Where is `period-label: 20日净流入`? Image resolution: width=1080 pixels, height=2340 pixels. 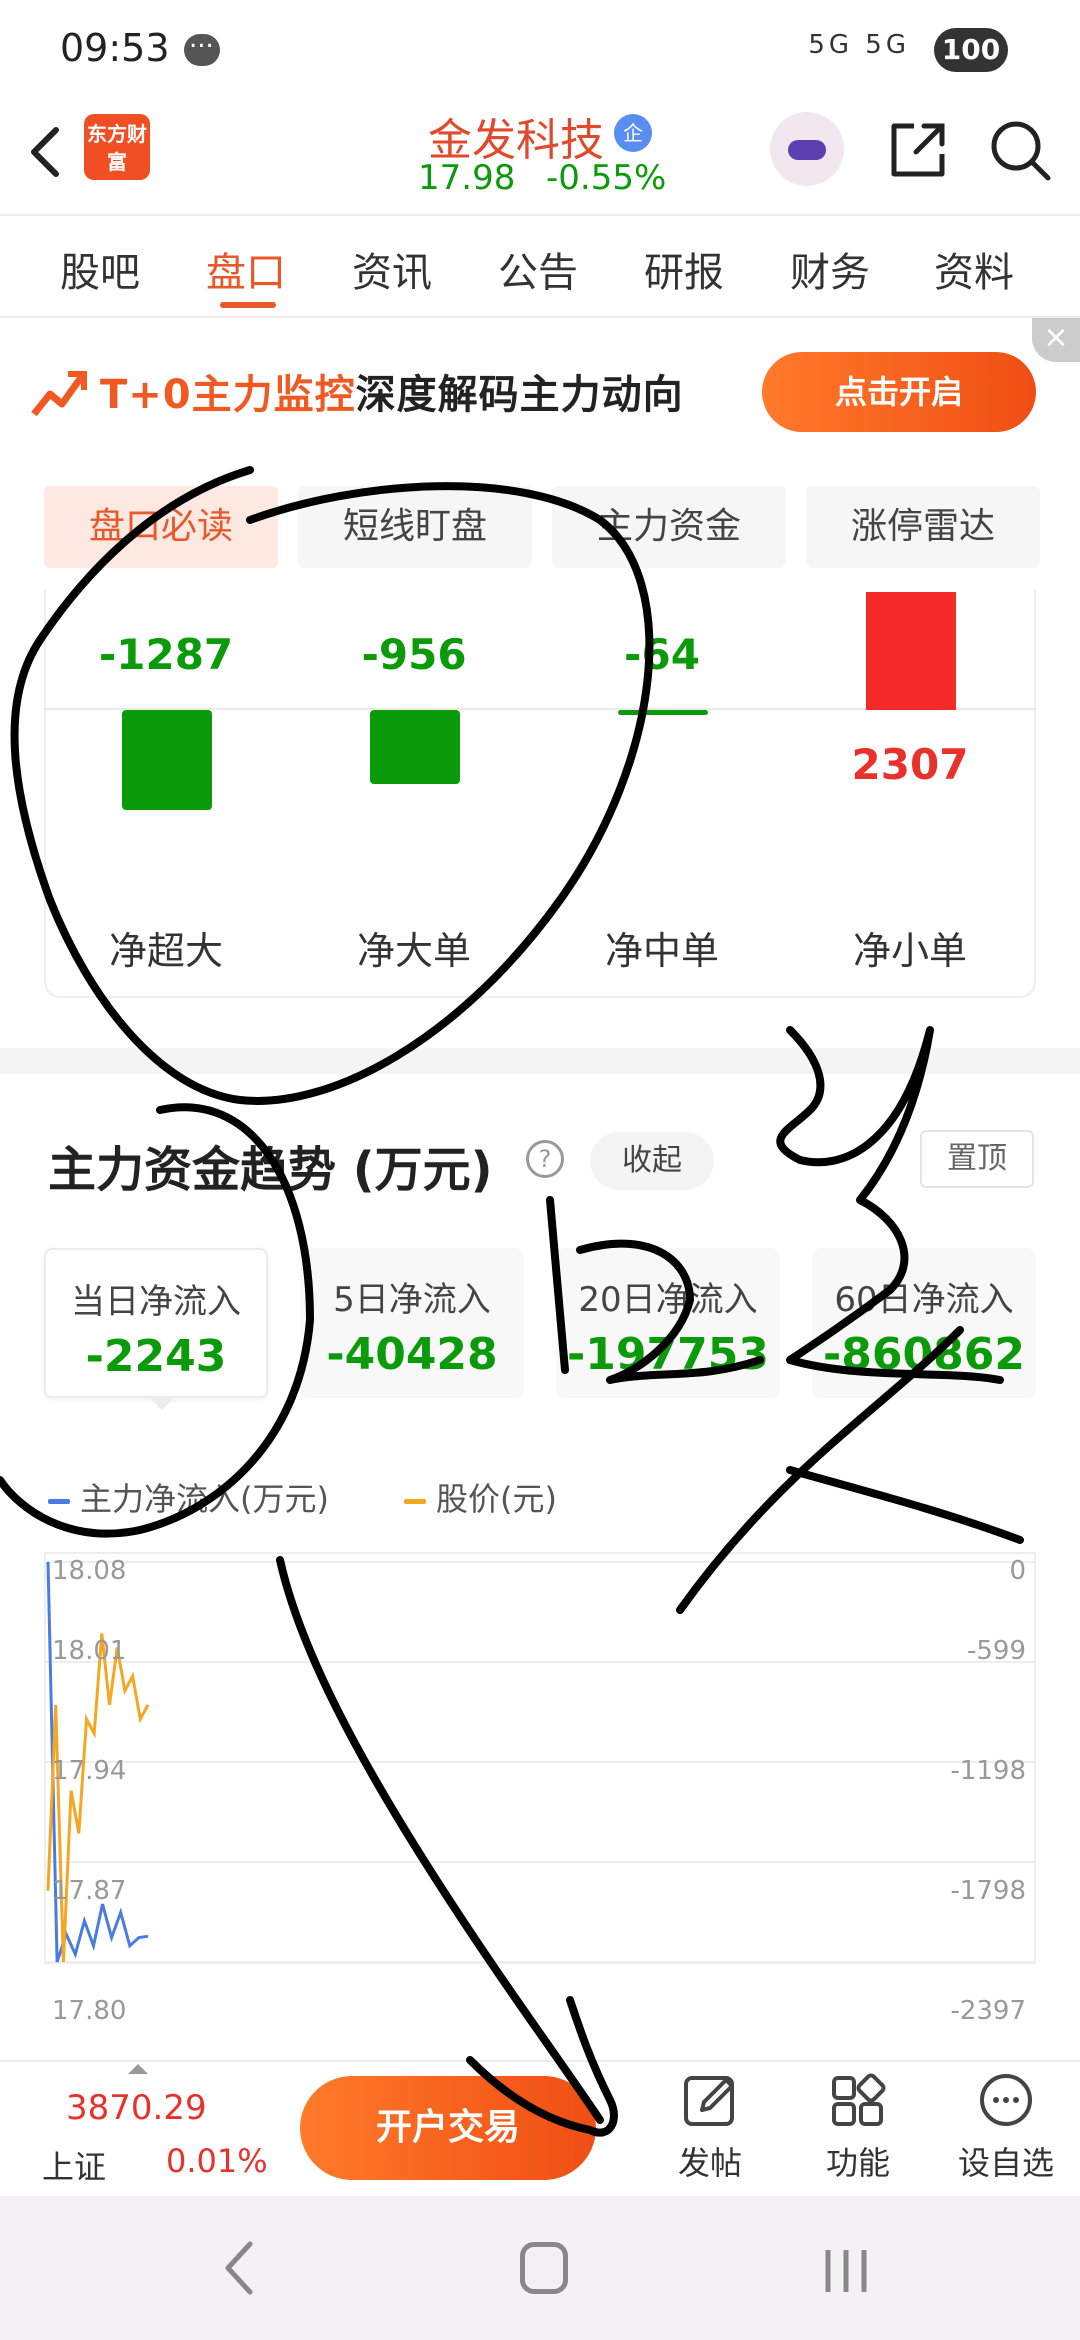 period-label: 20日净流入 is located at coordinates (668, 1300).